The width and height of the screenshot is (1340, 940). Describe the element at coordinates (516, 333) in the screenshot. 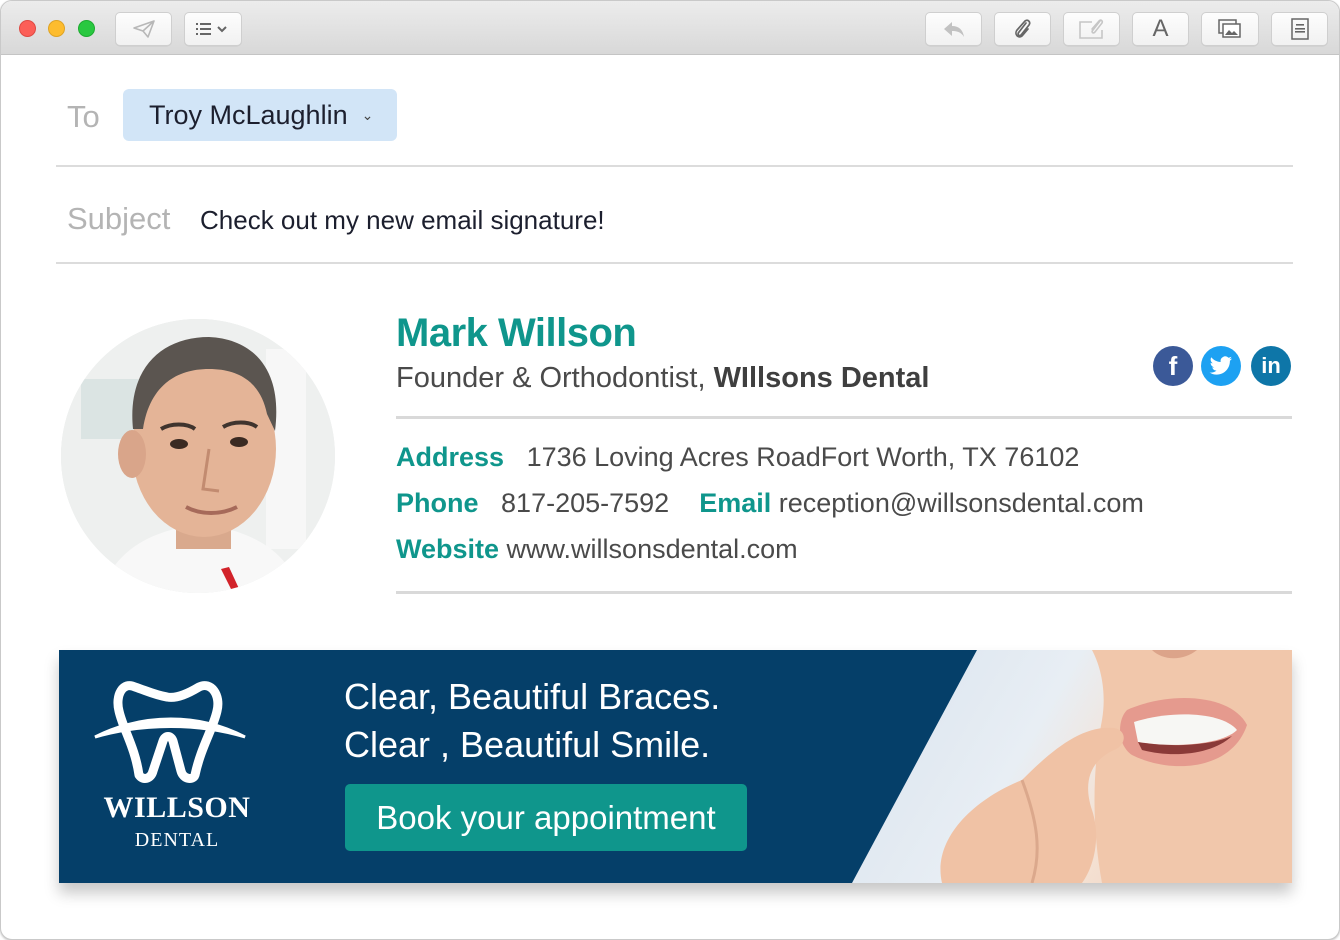

I see `signature-name: Mark Willson` at that location.